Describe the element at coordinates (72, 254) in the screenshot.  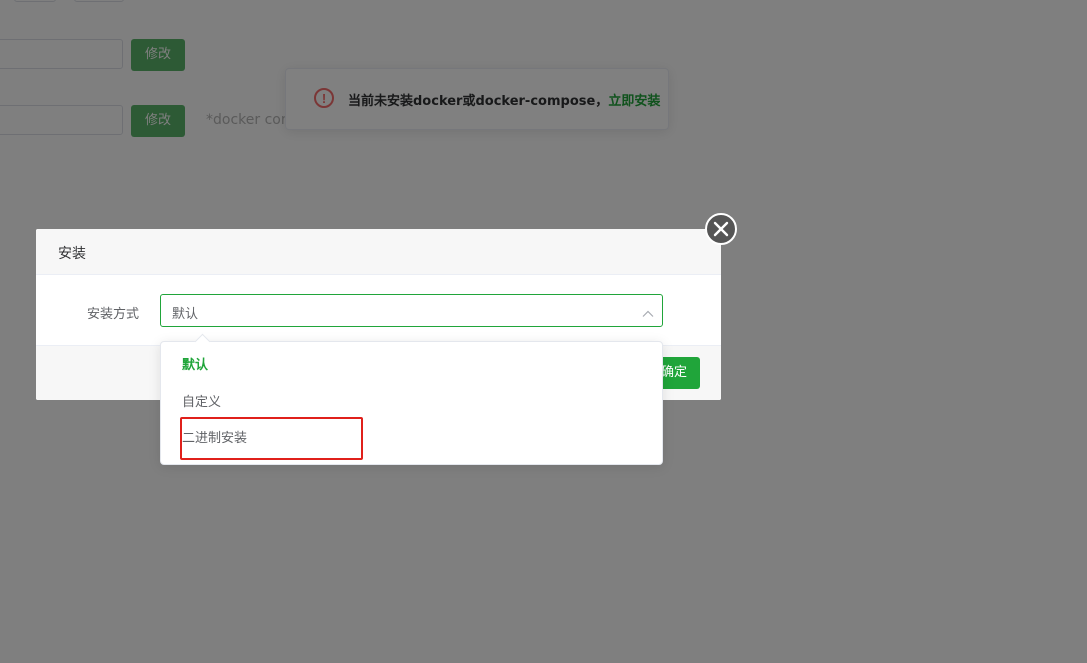
I see `dialog-title: 安装` at that location.